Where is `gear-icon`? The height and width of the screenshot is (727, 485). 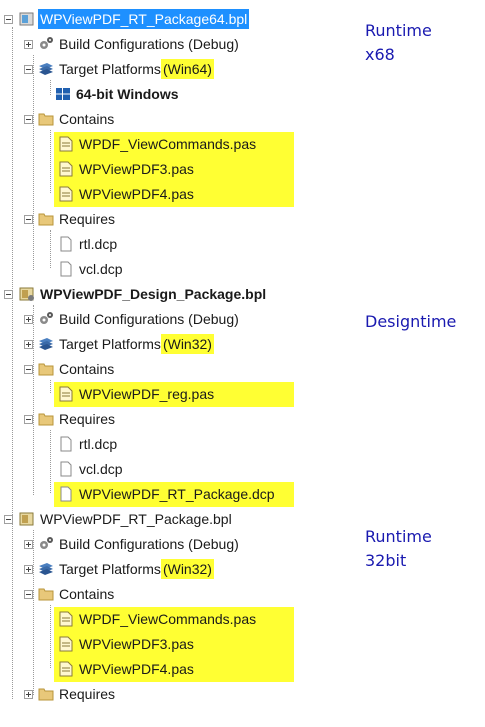
gear-icon is located at coordinates (46, 319).